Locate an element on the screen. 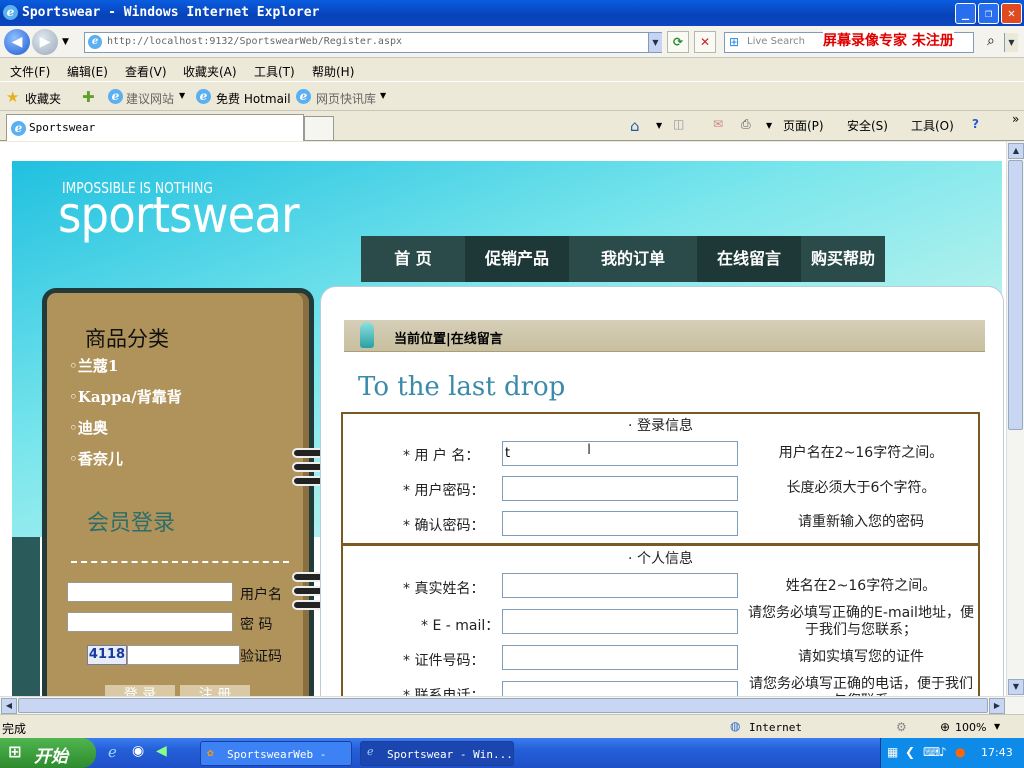 The image size is (1024, 768). id-number-input is located at coordinates (620, 657).